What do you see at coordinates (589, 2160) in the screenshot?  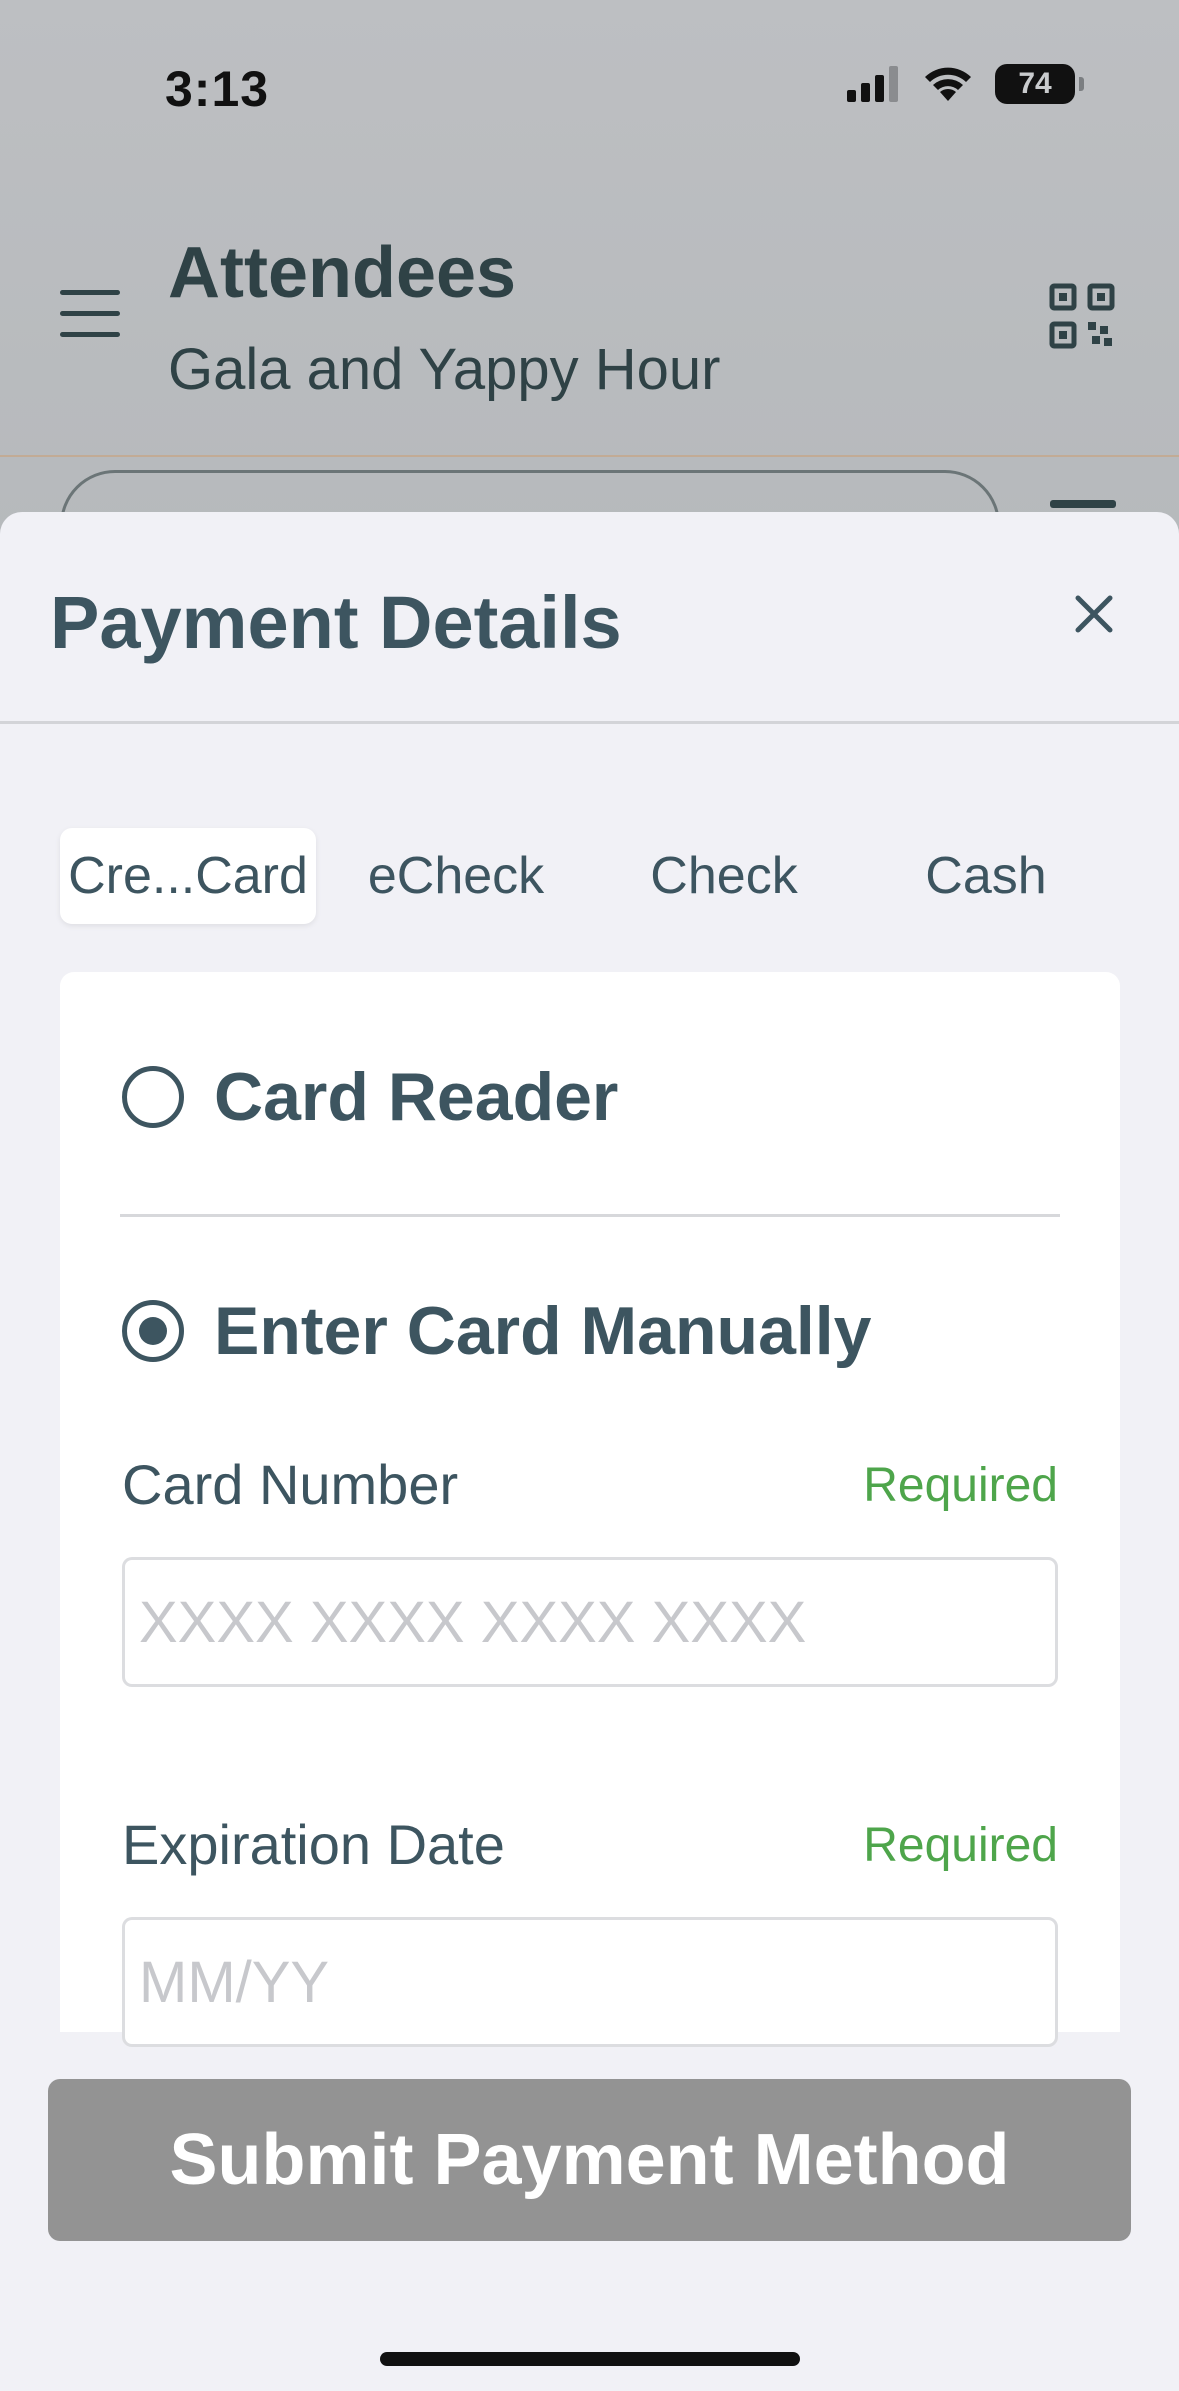 I see `submit-payment-method-button: Submit Payment Method` at bounding box center [589, 2160].